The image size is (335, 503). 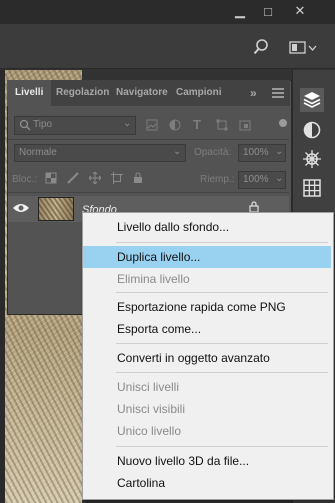 I want to click on tab-livelli: Livelli, so click(x=29, y=93).